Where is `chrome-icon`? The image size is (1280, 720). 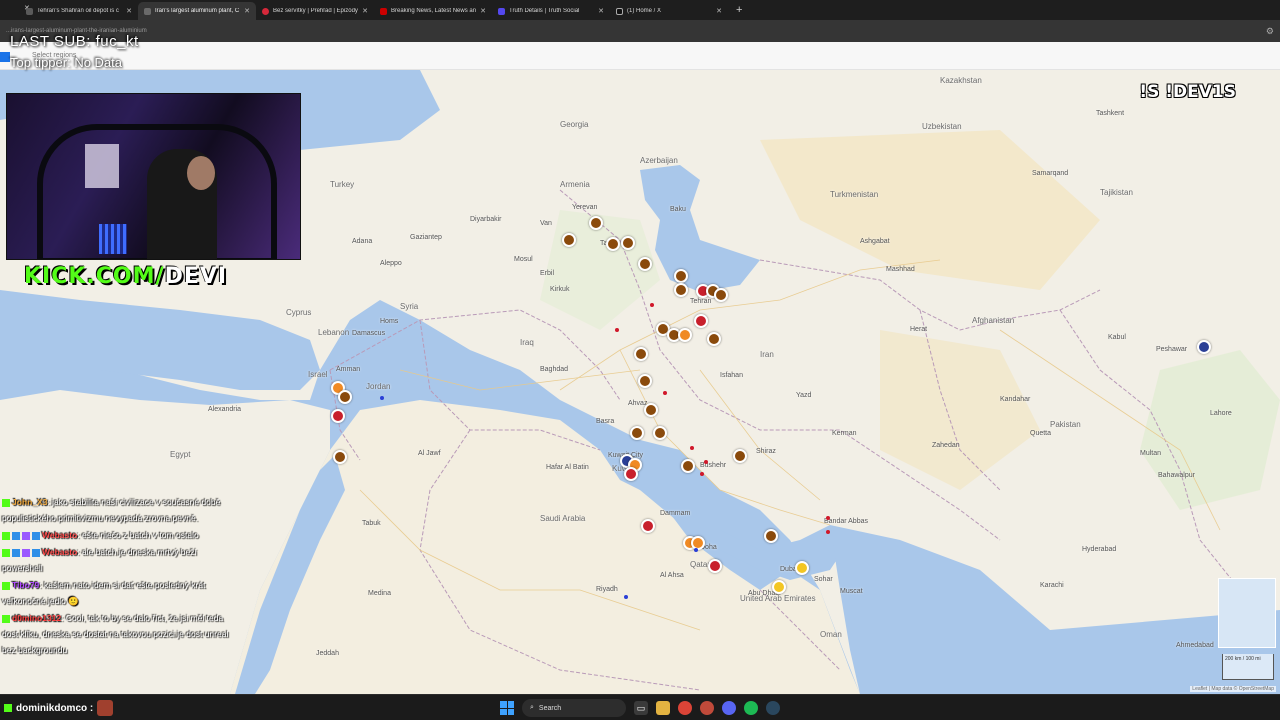
chrome-icon is located at coordinates (685, 708).